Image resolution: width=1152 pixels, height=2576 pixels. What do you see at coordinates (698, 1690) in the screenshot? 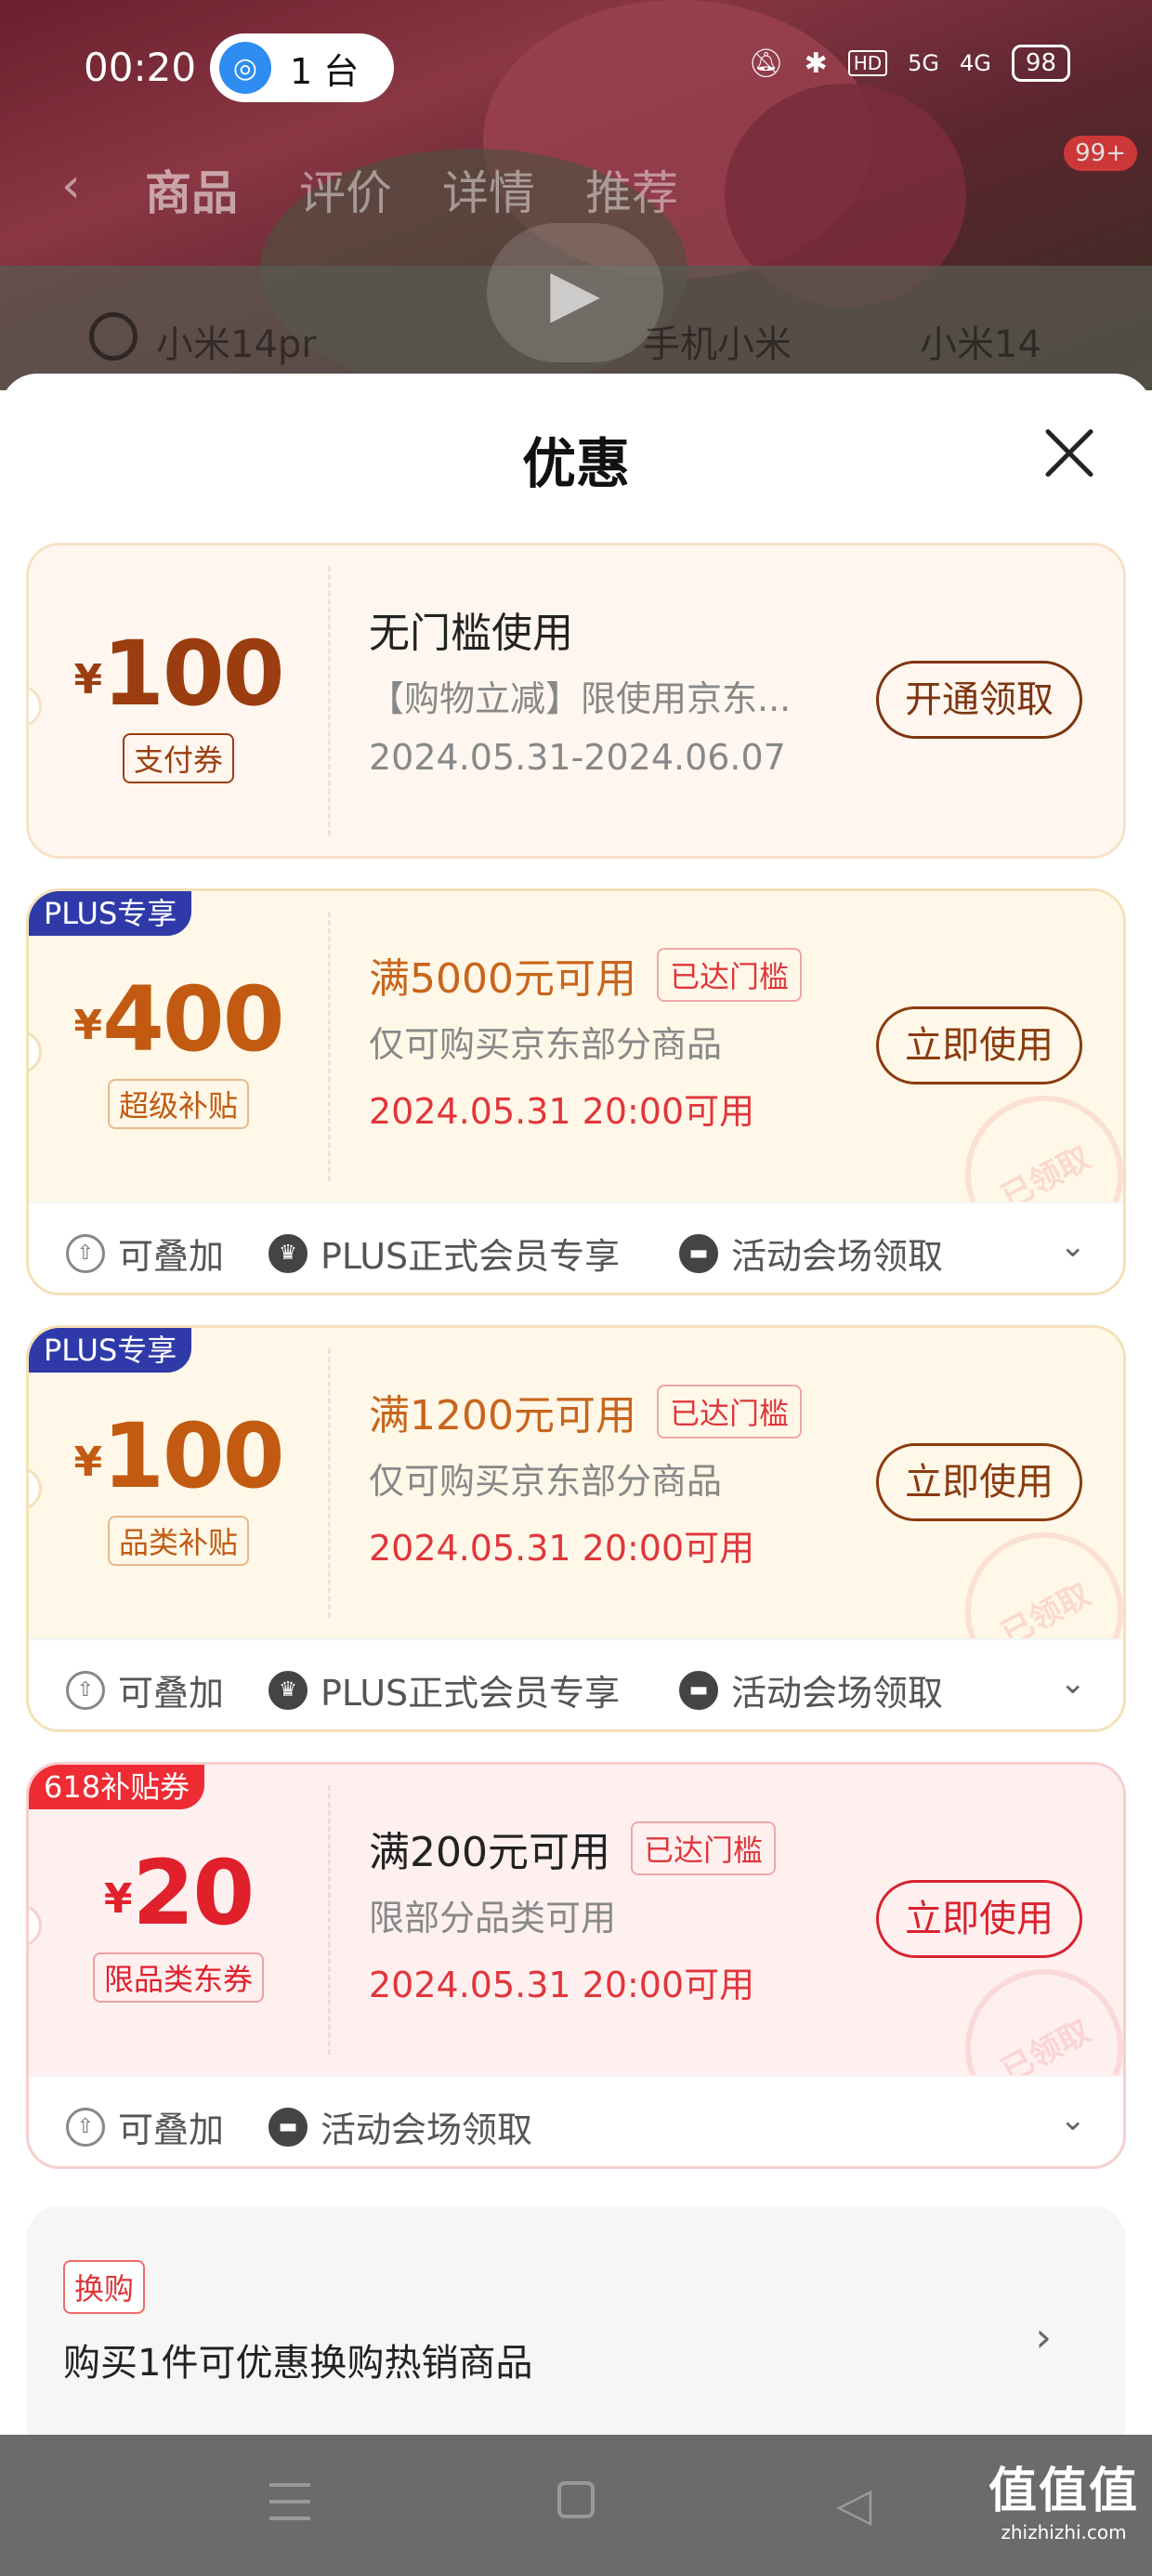
I see `ticket-icon: ▬` at bounding box center [698, 1690].